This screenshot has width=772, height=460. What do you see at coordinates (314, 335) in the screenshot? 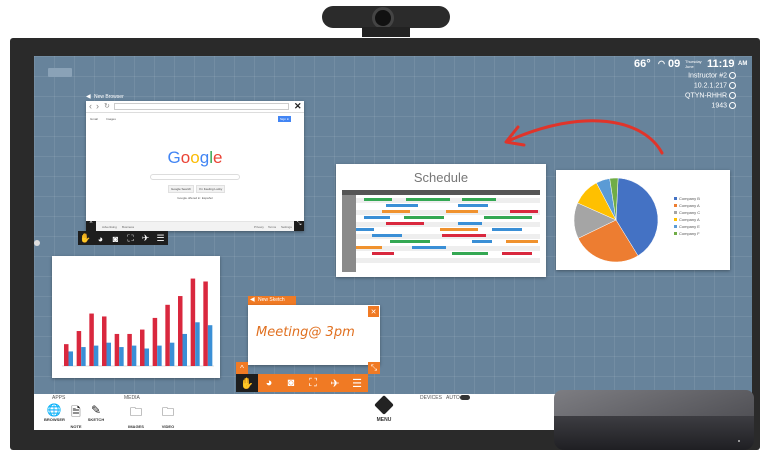
I see `sketch-window: Meeting@ 3pm` at bounding box center [314, 335].